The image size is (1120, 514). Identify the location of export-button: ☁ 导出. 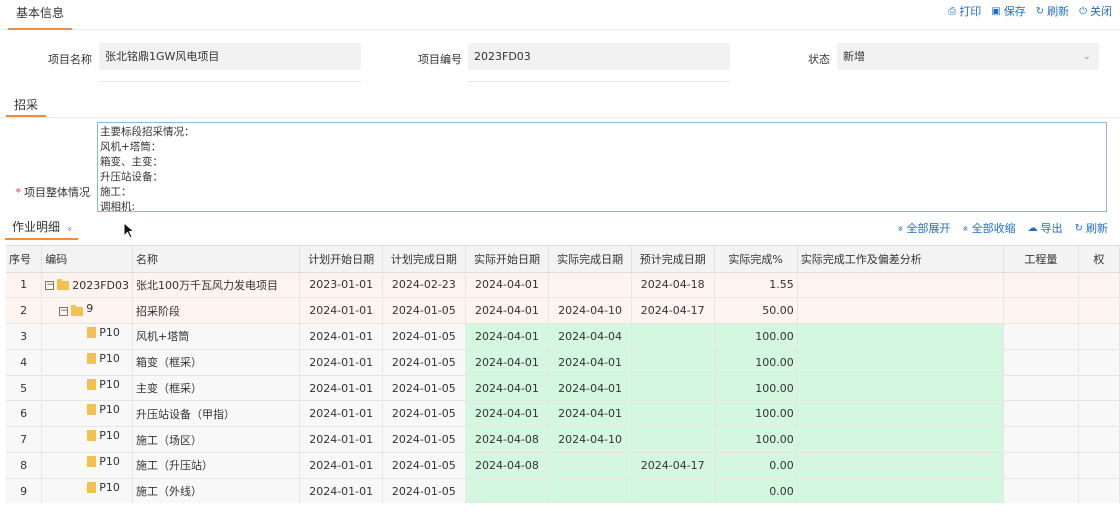
(1045, 228).